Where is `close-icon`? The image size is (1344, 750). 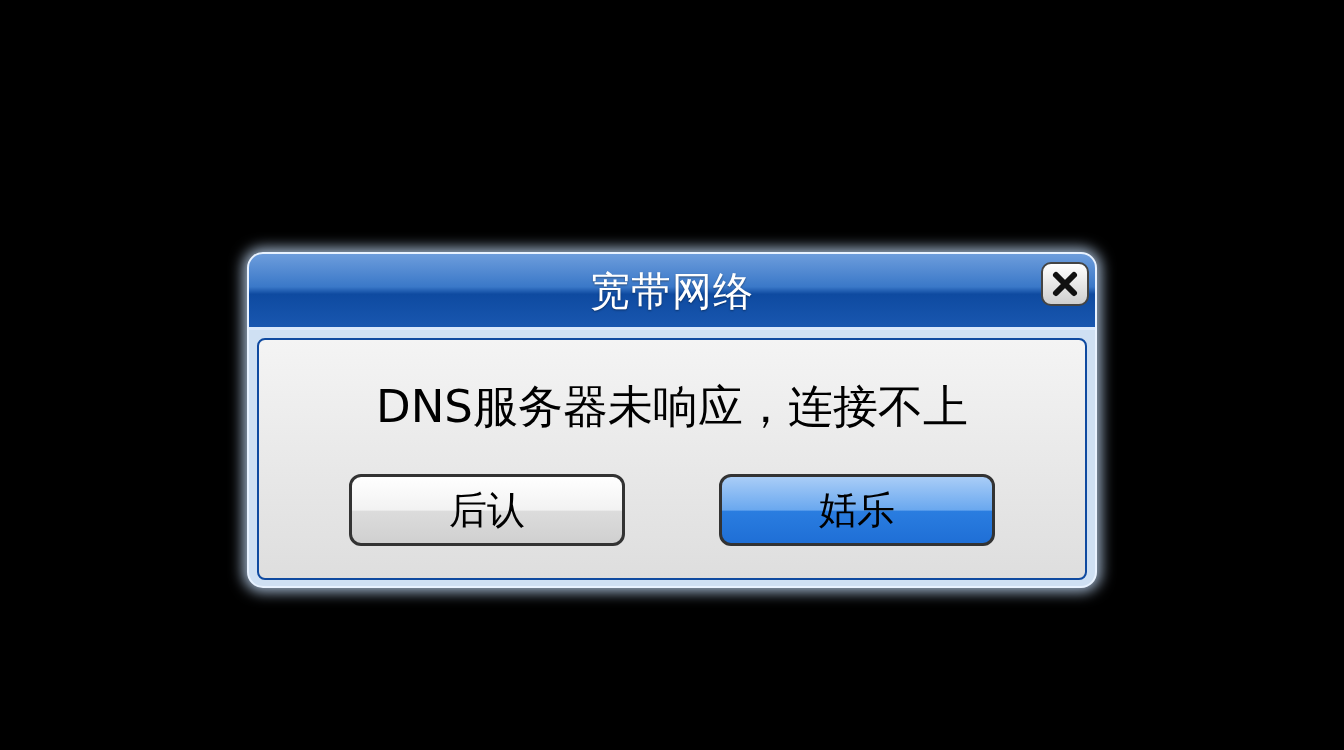 close-icon is located at coordinates (1065, 284).